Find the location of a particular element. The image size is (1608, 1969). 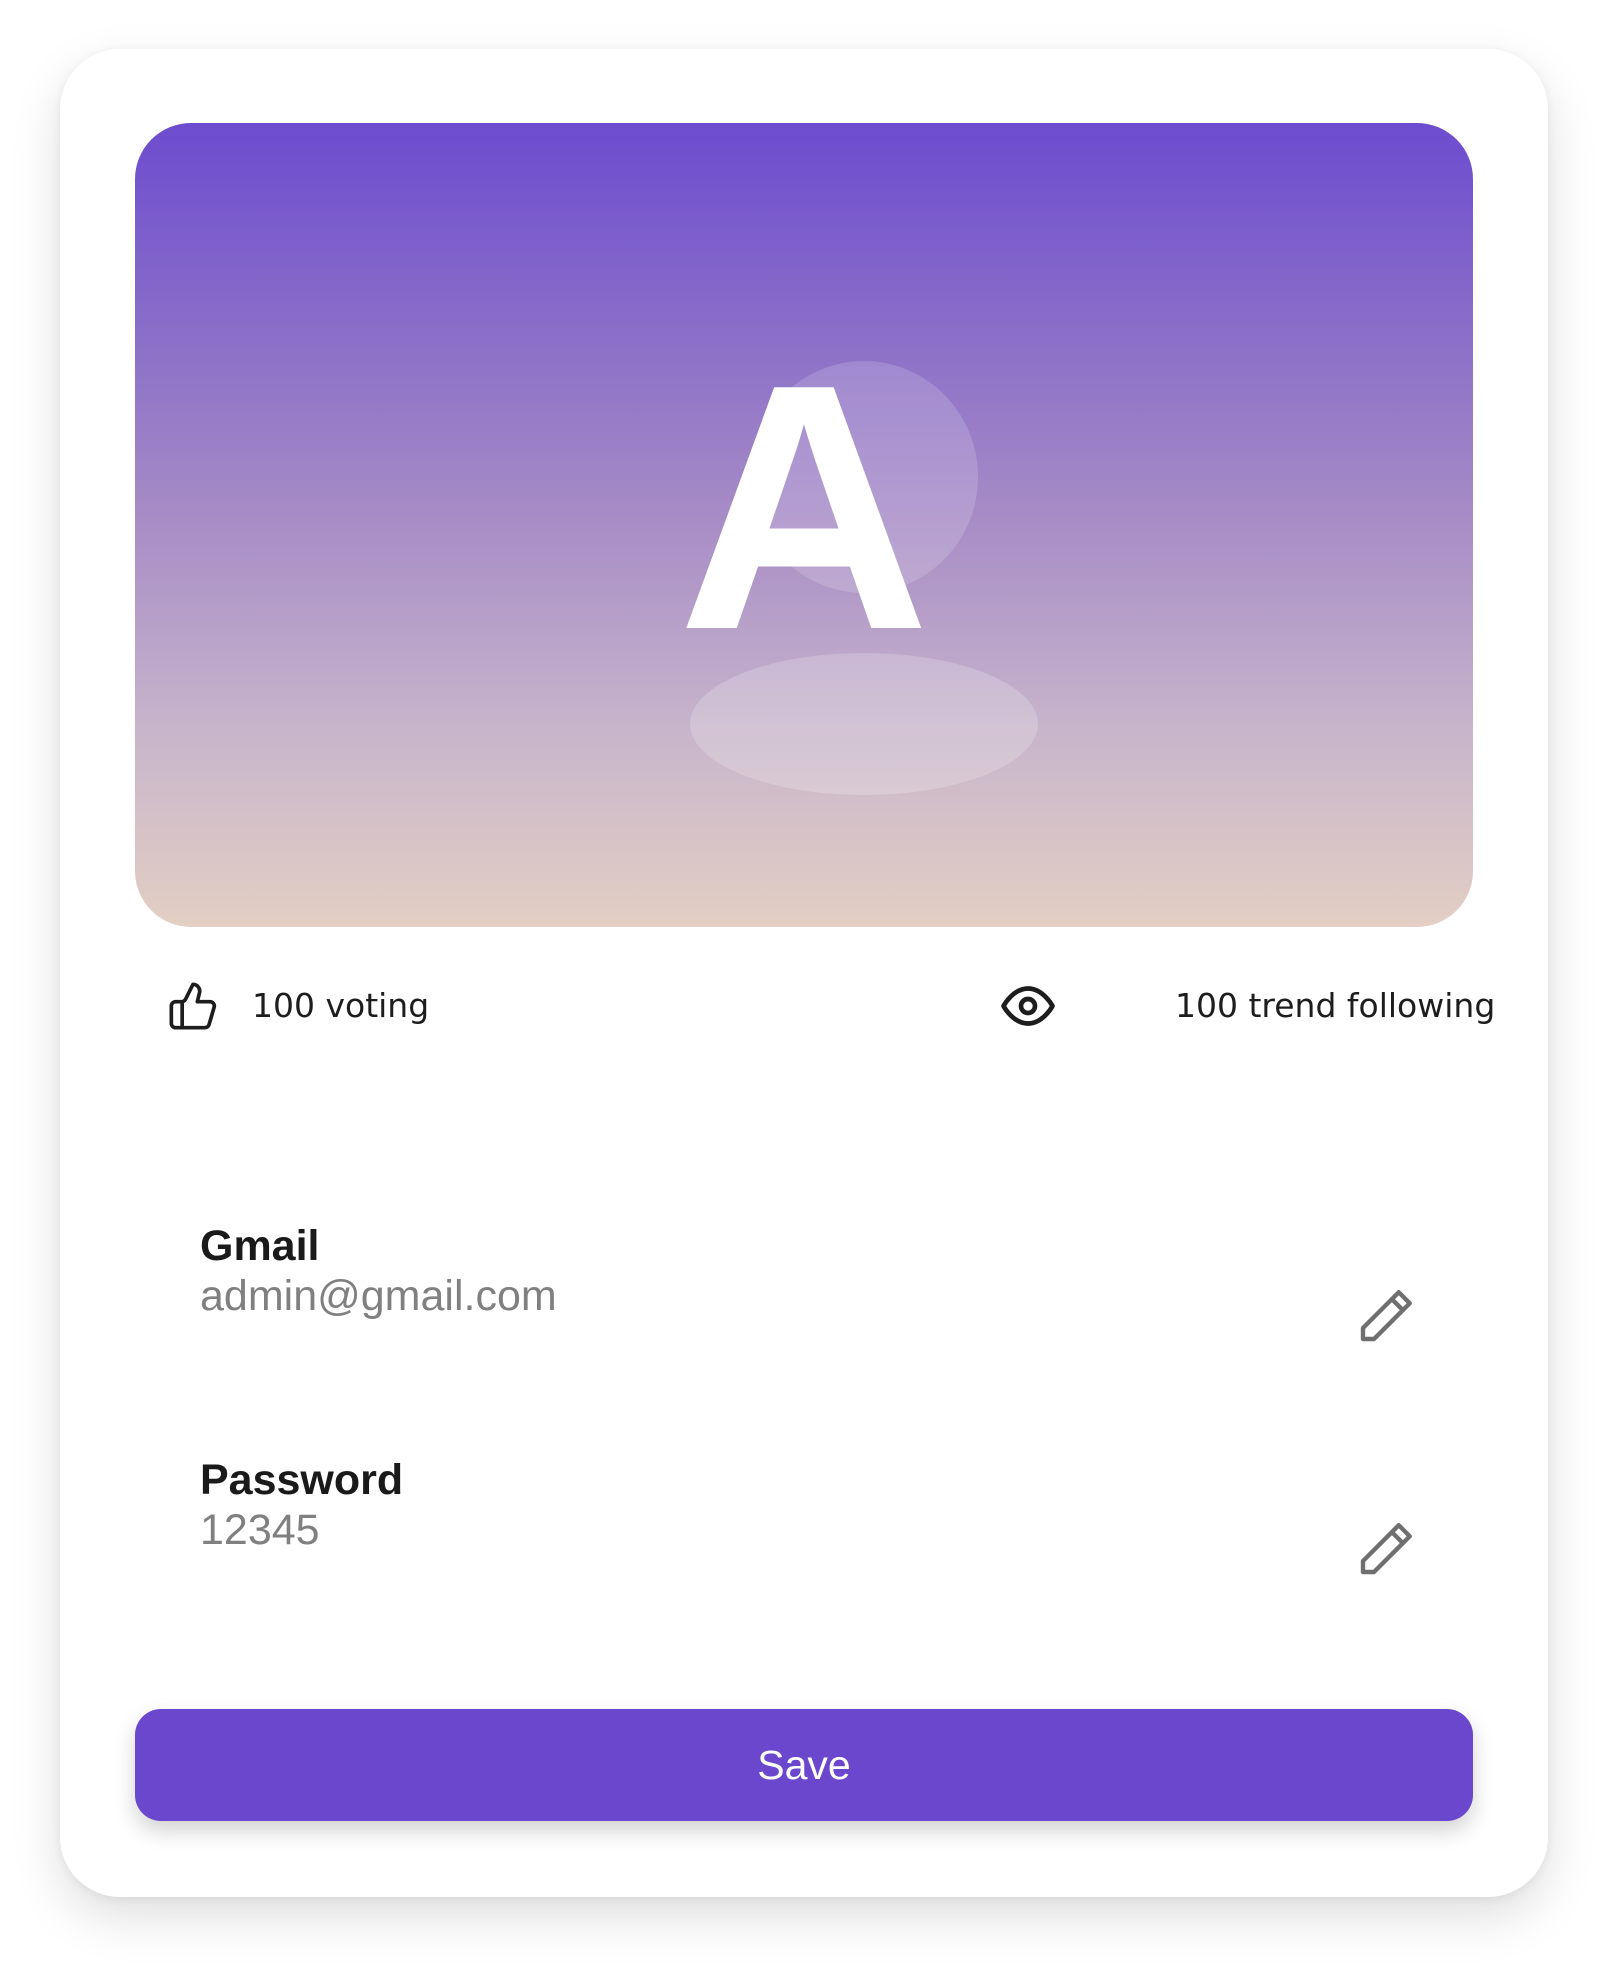

stats-row: 100 voting 100 trend following is located at coordinates (815, 1009).